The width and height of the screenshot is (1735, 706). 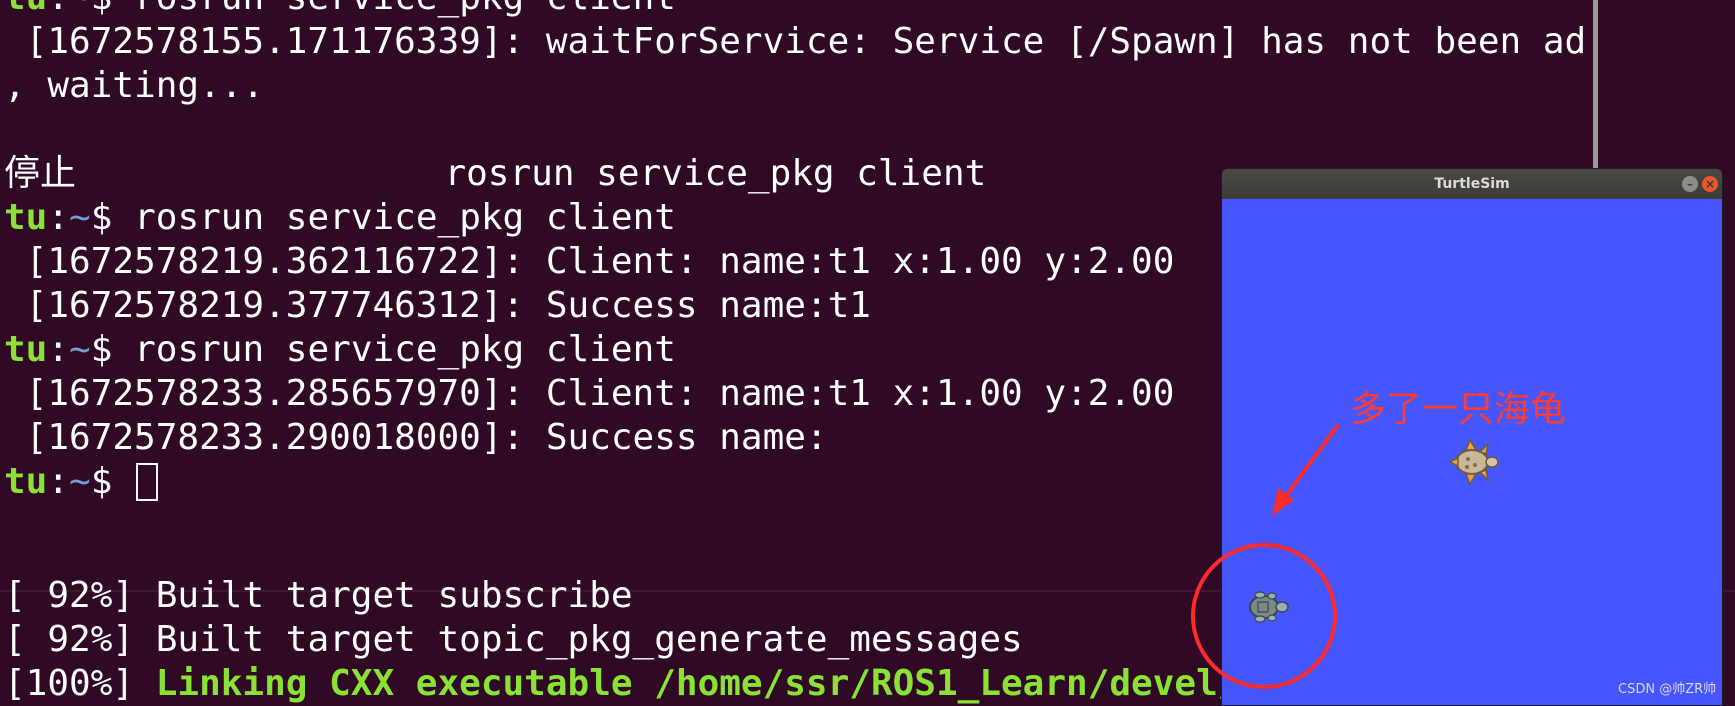 What do you see at coordinates (1458, 409) in the screenshot?
I see `annotation-label: 多了一只海龟` at bounding box center [1458, 409].